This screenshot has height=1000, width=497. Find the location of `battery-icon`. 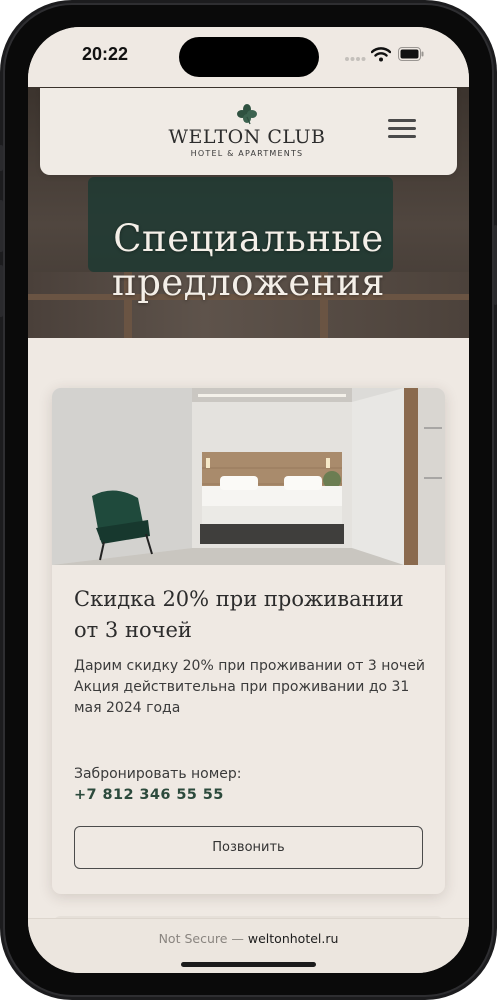

battery-icon is located at coordinates (411, 54).